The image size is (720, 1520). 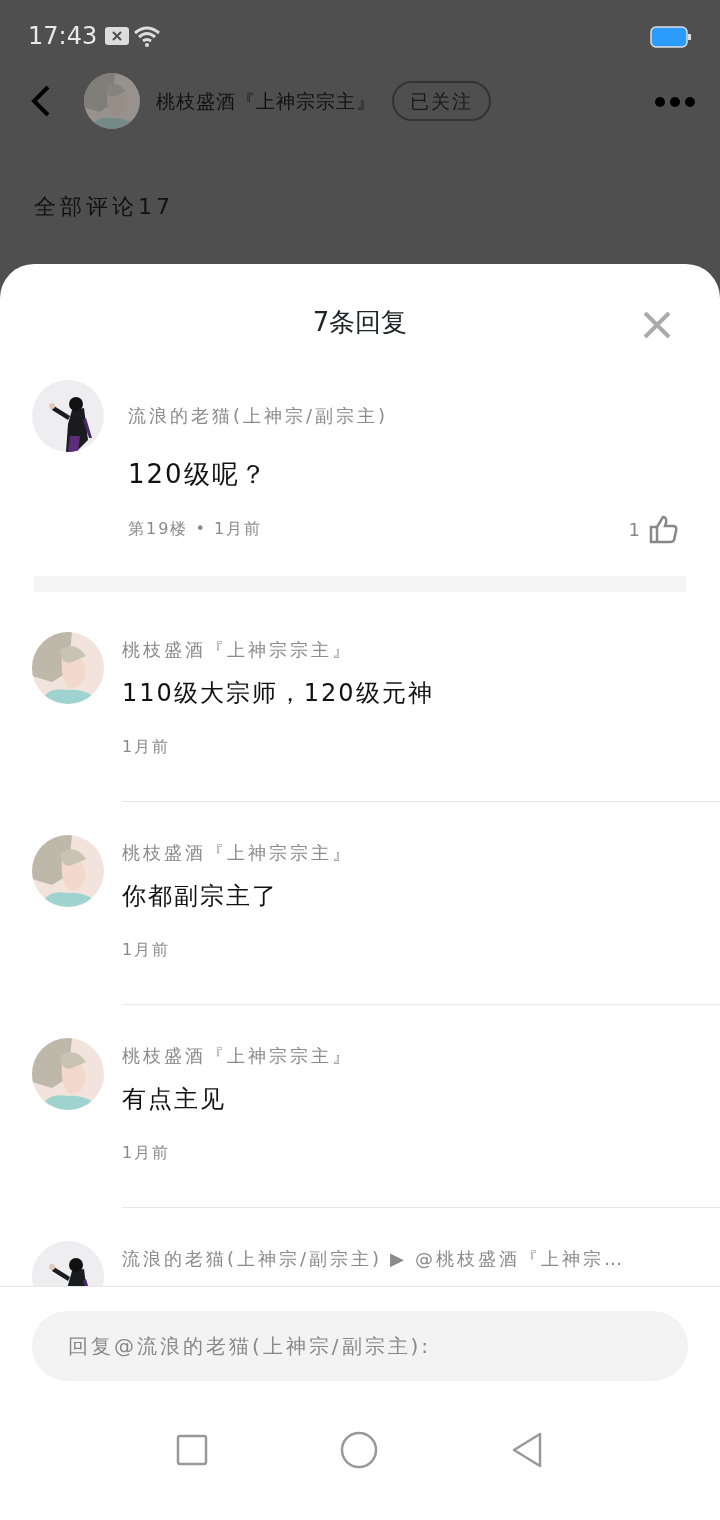 I want to click on back-nav-button, so click(x=527, y=1450).